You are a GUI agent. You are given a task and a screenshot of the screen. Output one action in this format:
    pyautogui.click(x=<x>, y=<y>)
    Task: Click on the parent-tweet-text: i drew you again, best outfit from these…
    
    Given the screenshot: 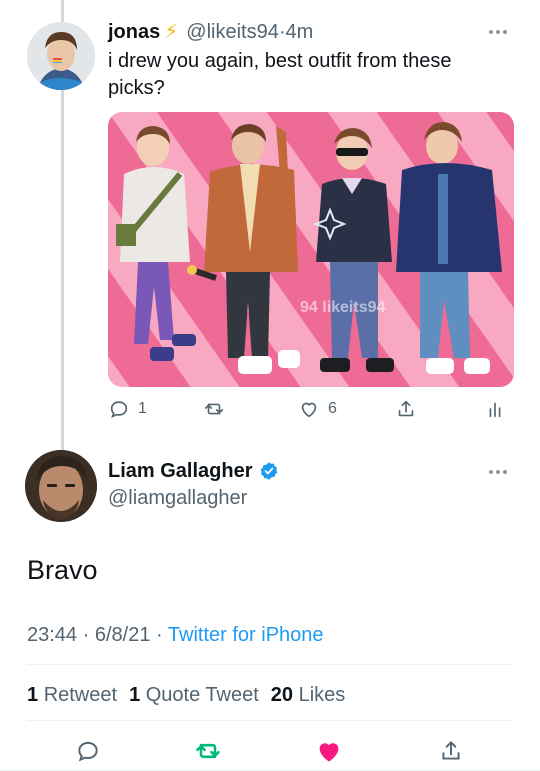 What is the action you would take?
    pyautogui.click(x=280, y=74)
    